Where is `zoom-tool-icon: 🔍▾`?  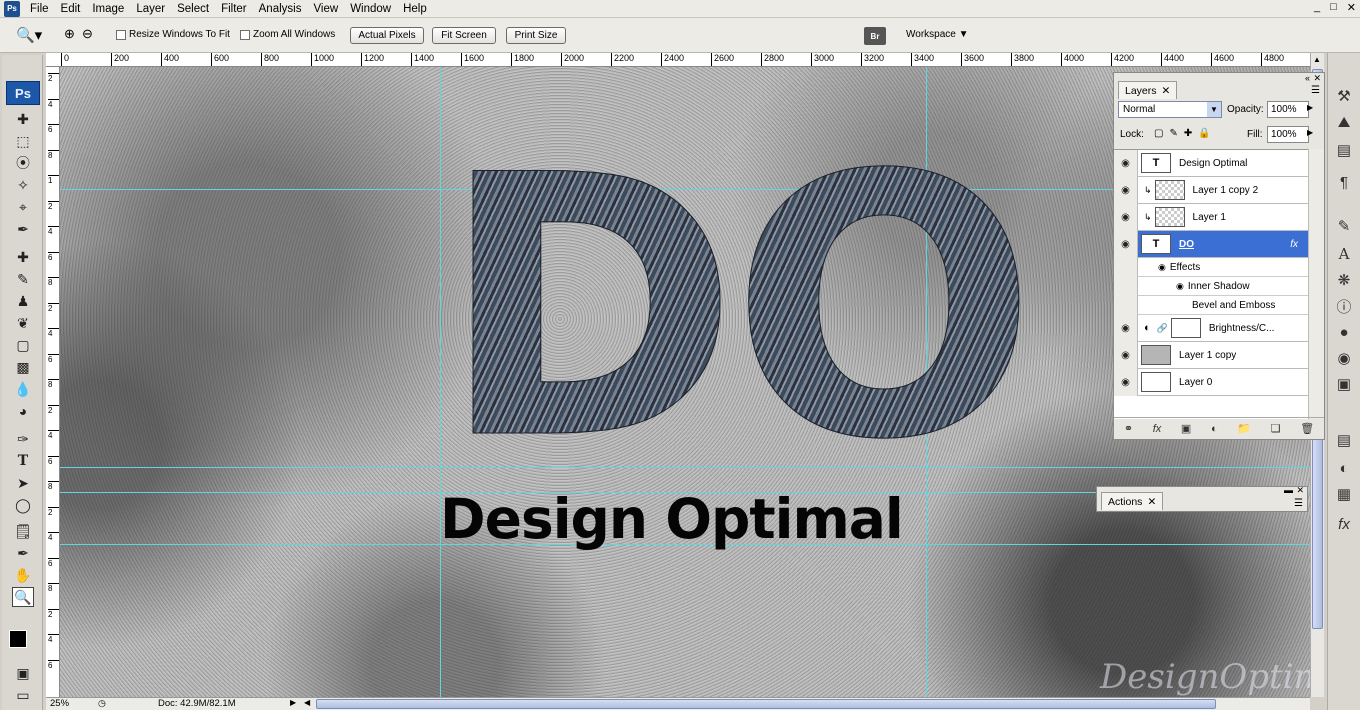 zoom-tool-icon: 🔍▾ is located at coordinates (29, 35).